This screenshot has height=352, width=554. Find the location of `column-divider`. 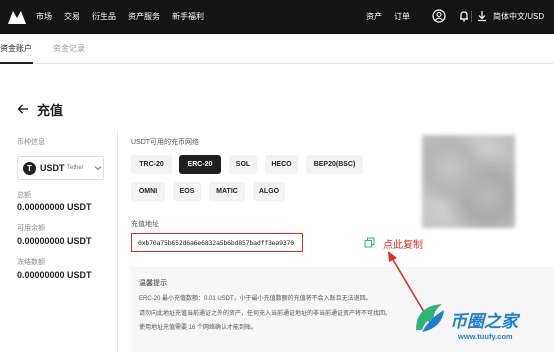

column-divider is located at coordinates (117, 241).